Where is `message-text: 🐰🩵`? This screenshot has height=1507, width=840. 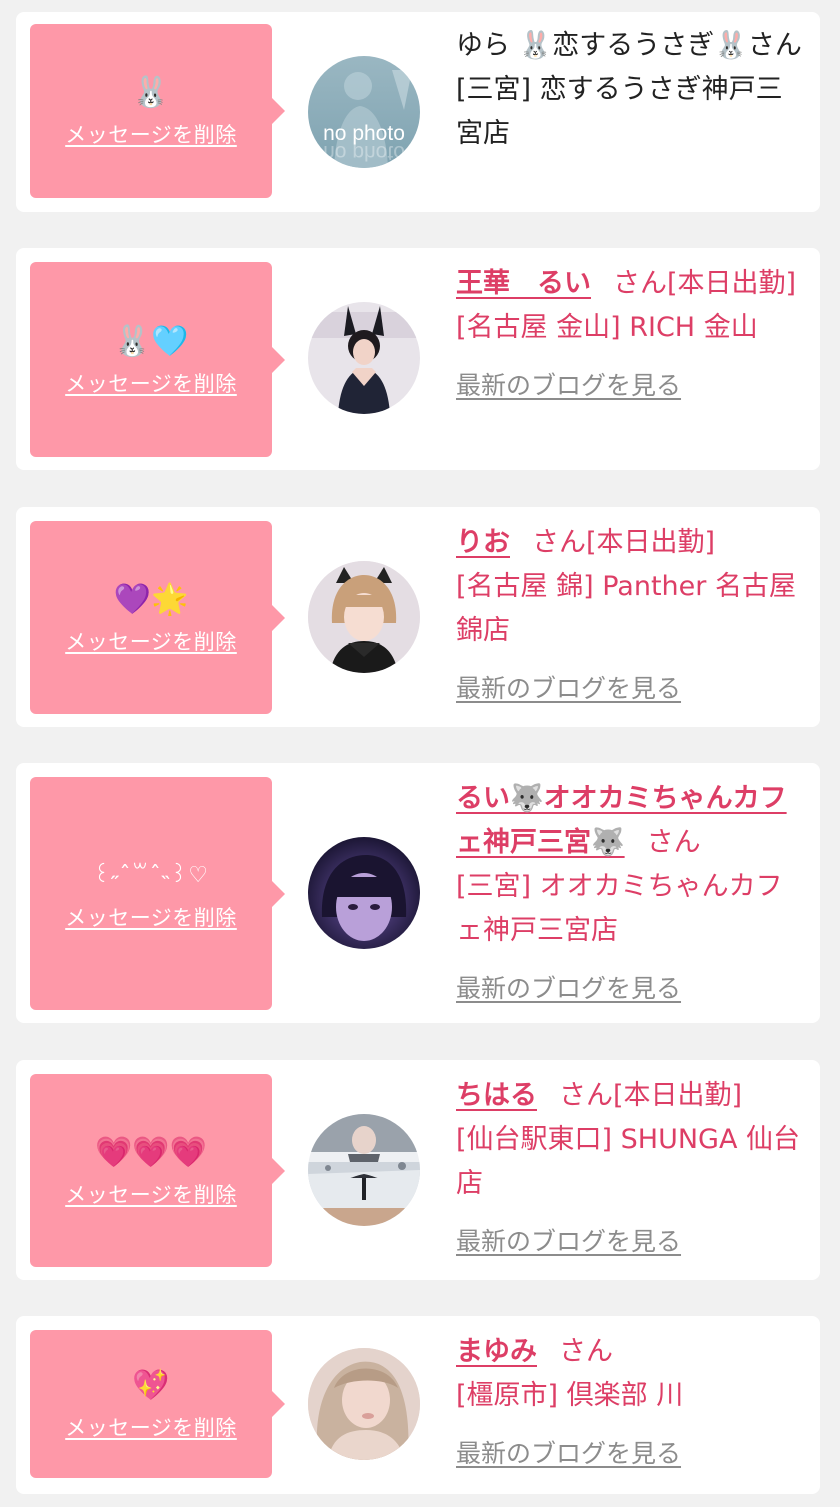 message-text: 🐰🩵 is located at coordinates (151, 341).